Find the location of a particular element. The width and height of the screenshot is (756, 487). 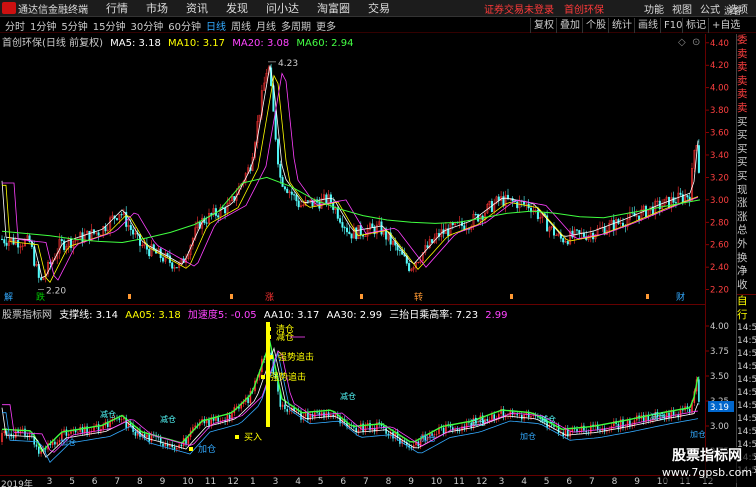

quote-field: 现价 is located at coordinates (742, 189).